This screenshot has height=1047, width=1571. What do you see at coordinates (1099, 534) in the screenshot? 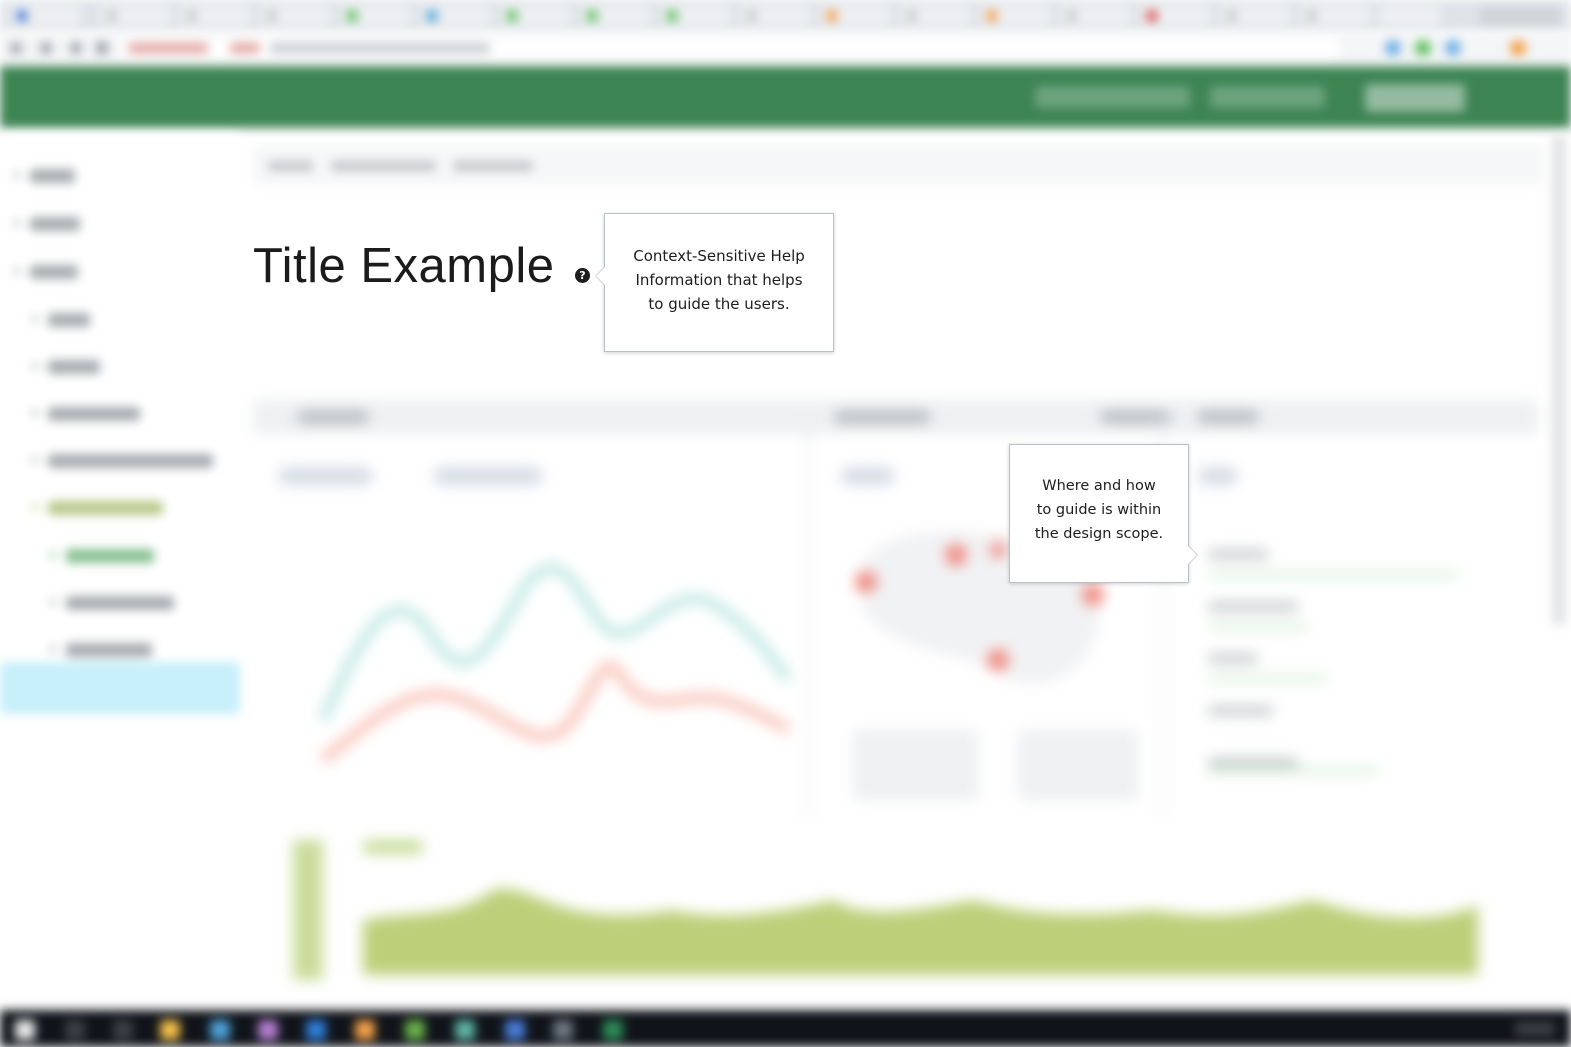
I see `tooltip-line: the design scope.` at bounding box center [1099, 534].